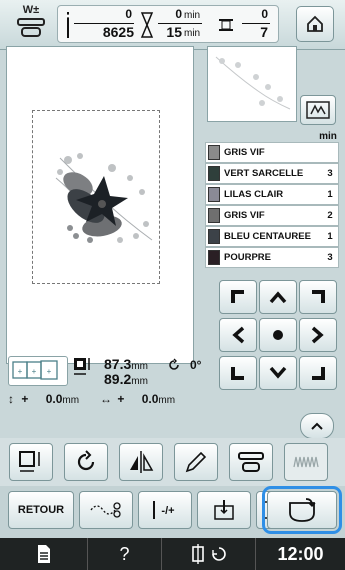 The height and width of the screenshot is (570, 345). I want to click on chevron-left-icon, so click(238, 335).